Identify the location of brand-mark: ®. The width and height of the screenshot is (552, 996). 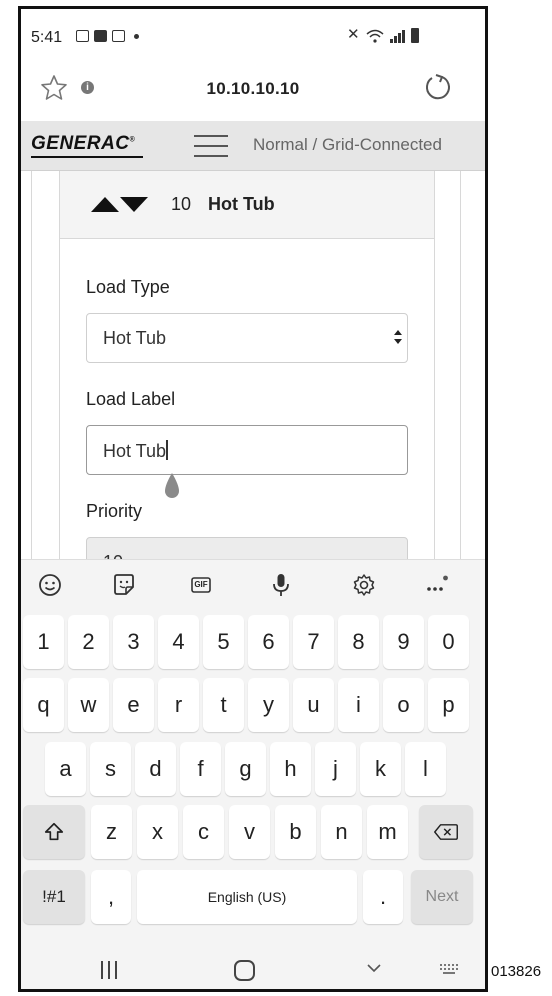
(132, 140).